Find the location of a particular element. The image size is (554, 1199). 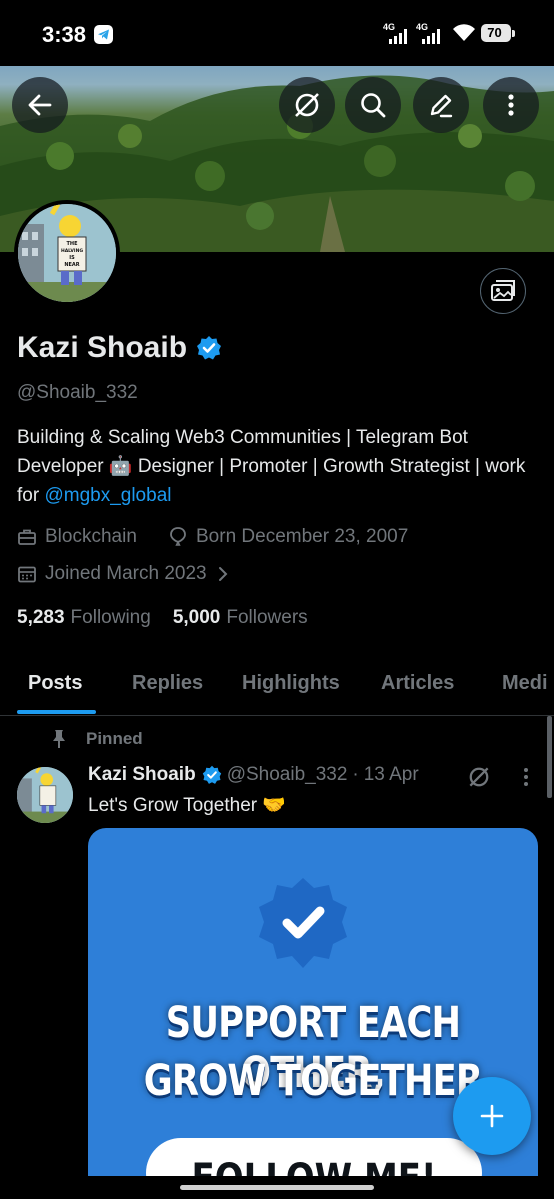

pinned-indicator: Pinned is located at coordinates (96, 739).